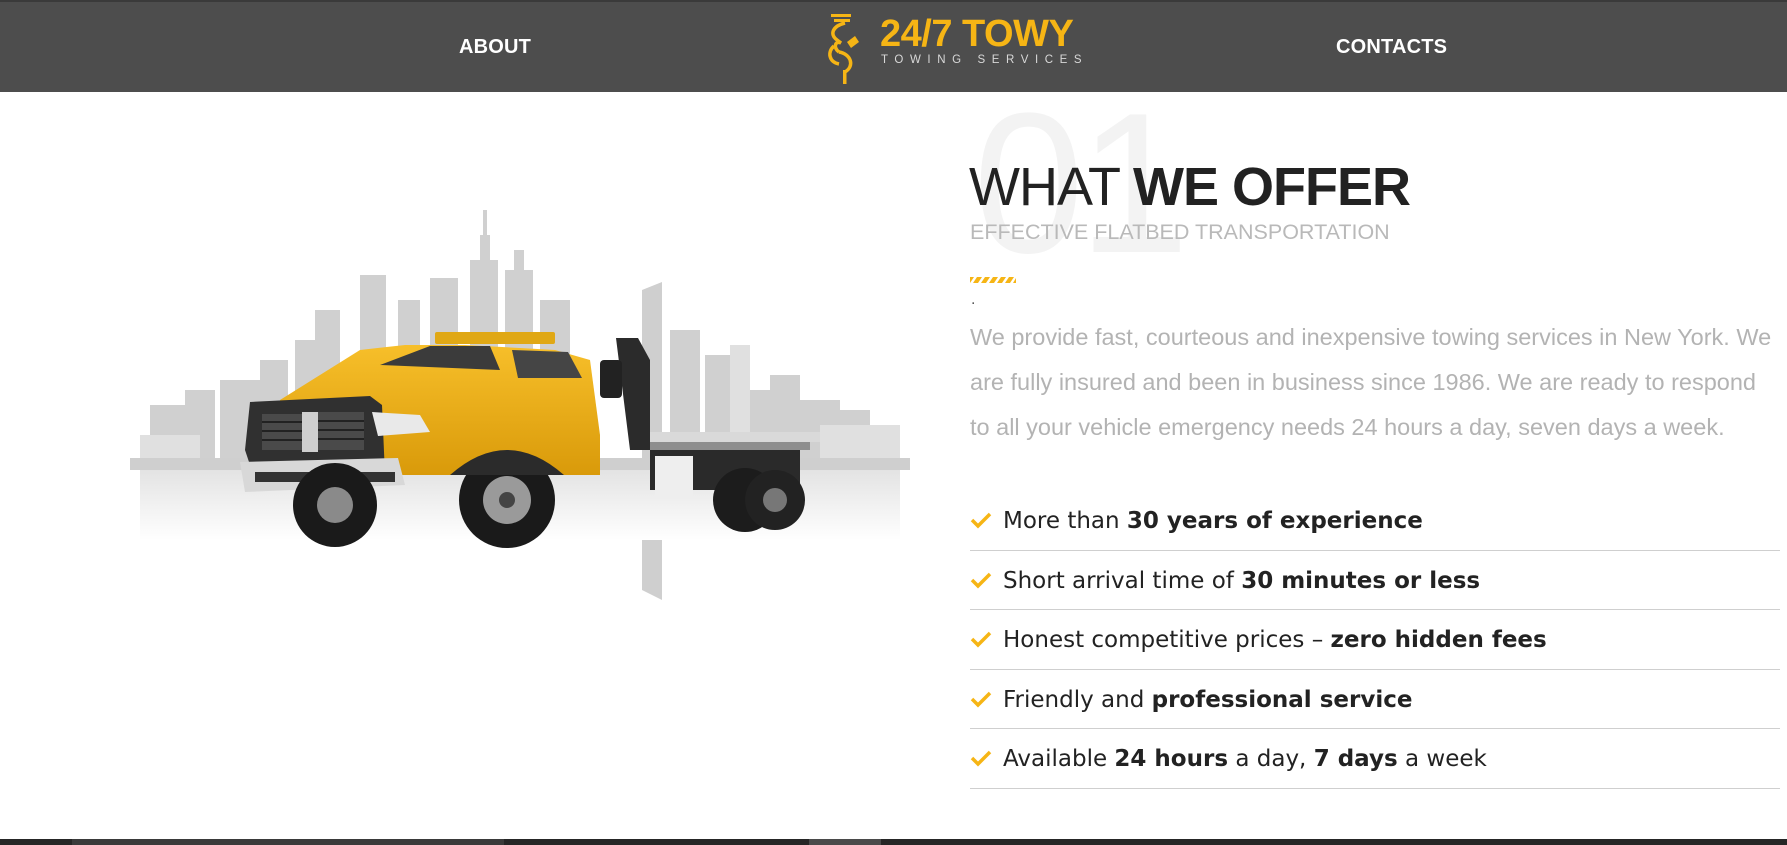 The image size is (1787, 845). Describe the element at coordinates (1059, 759) in the screenshot. I see `feature-text: Available` at that location.